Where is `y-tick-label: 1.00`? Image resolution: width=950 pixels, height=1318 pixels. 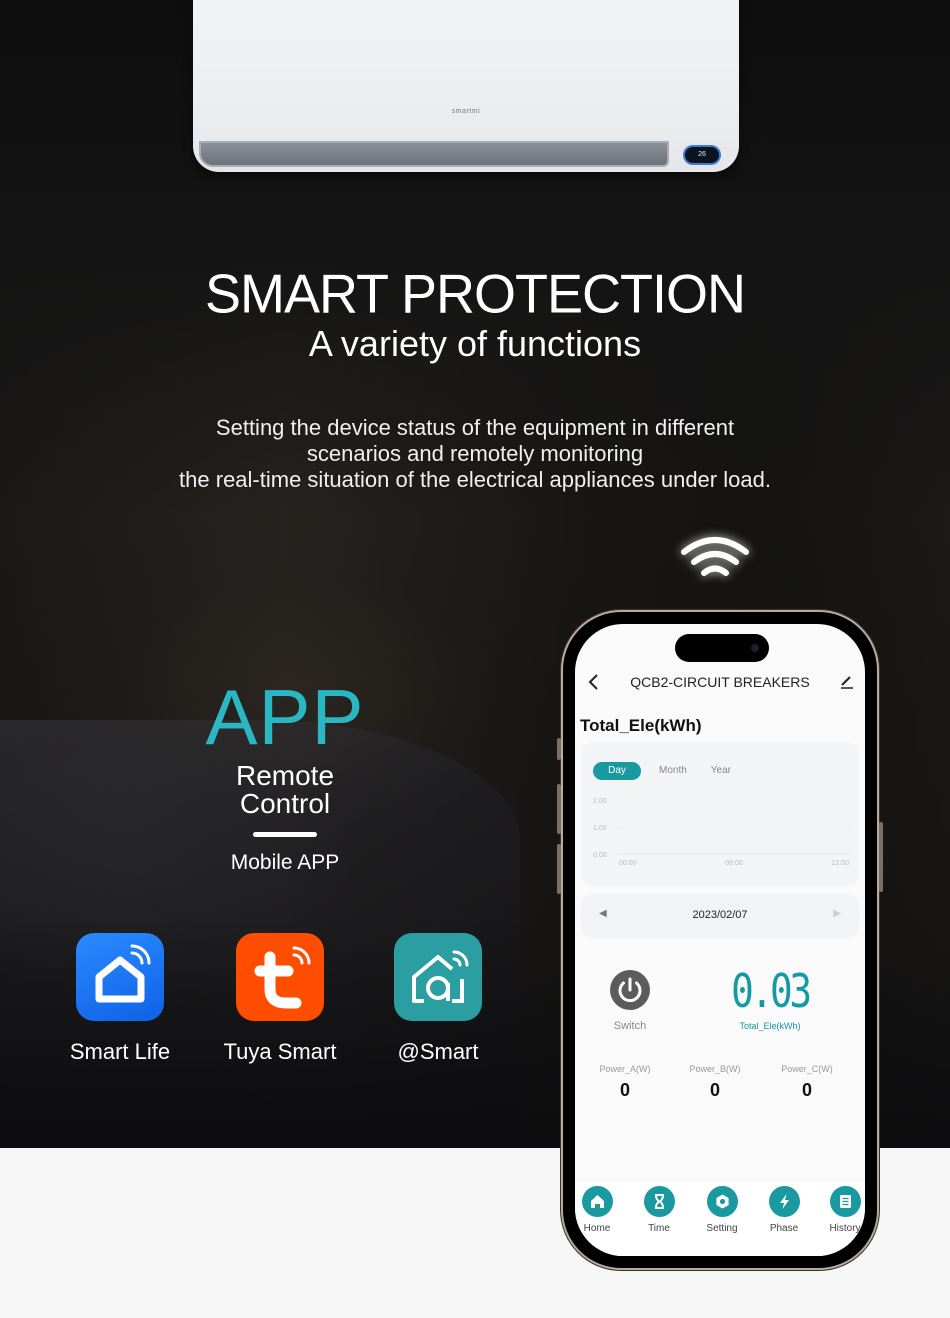 y-tick-label: 1.00 is located at coordinates (600, 828).